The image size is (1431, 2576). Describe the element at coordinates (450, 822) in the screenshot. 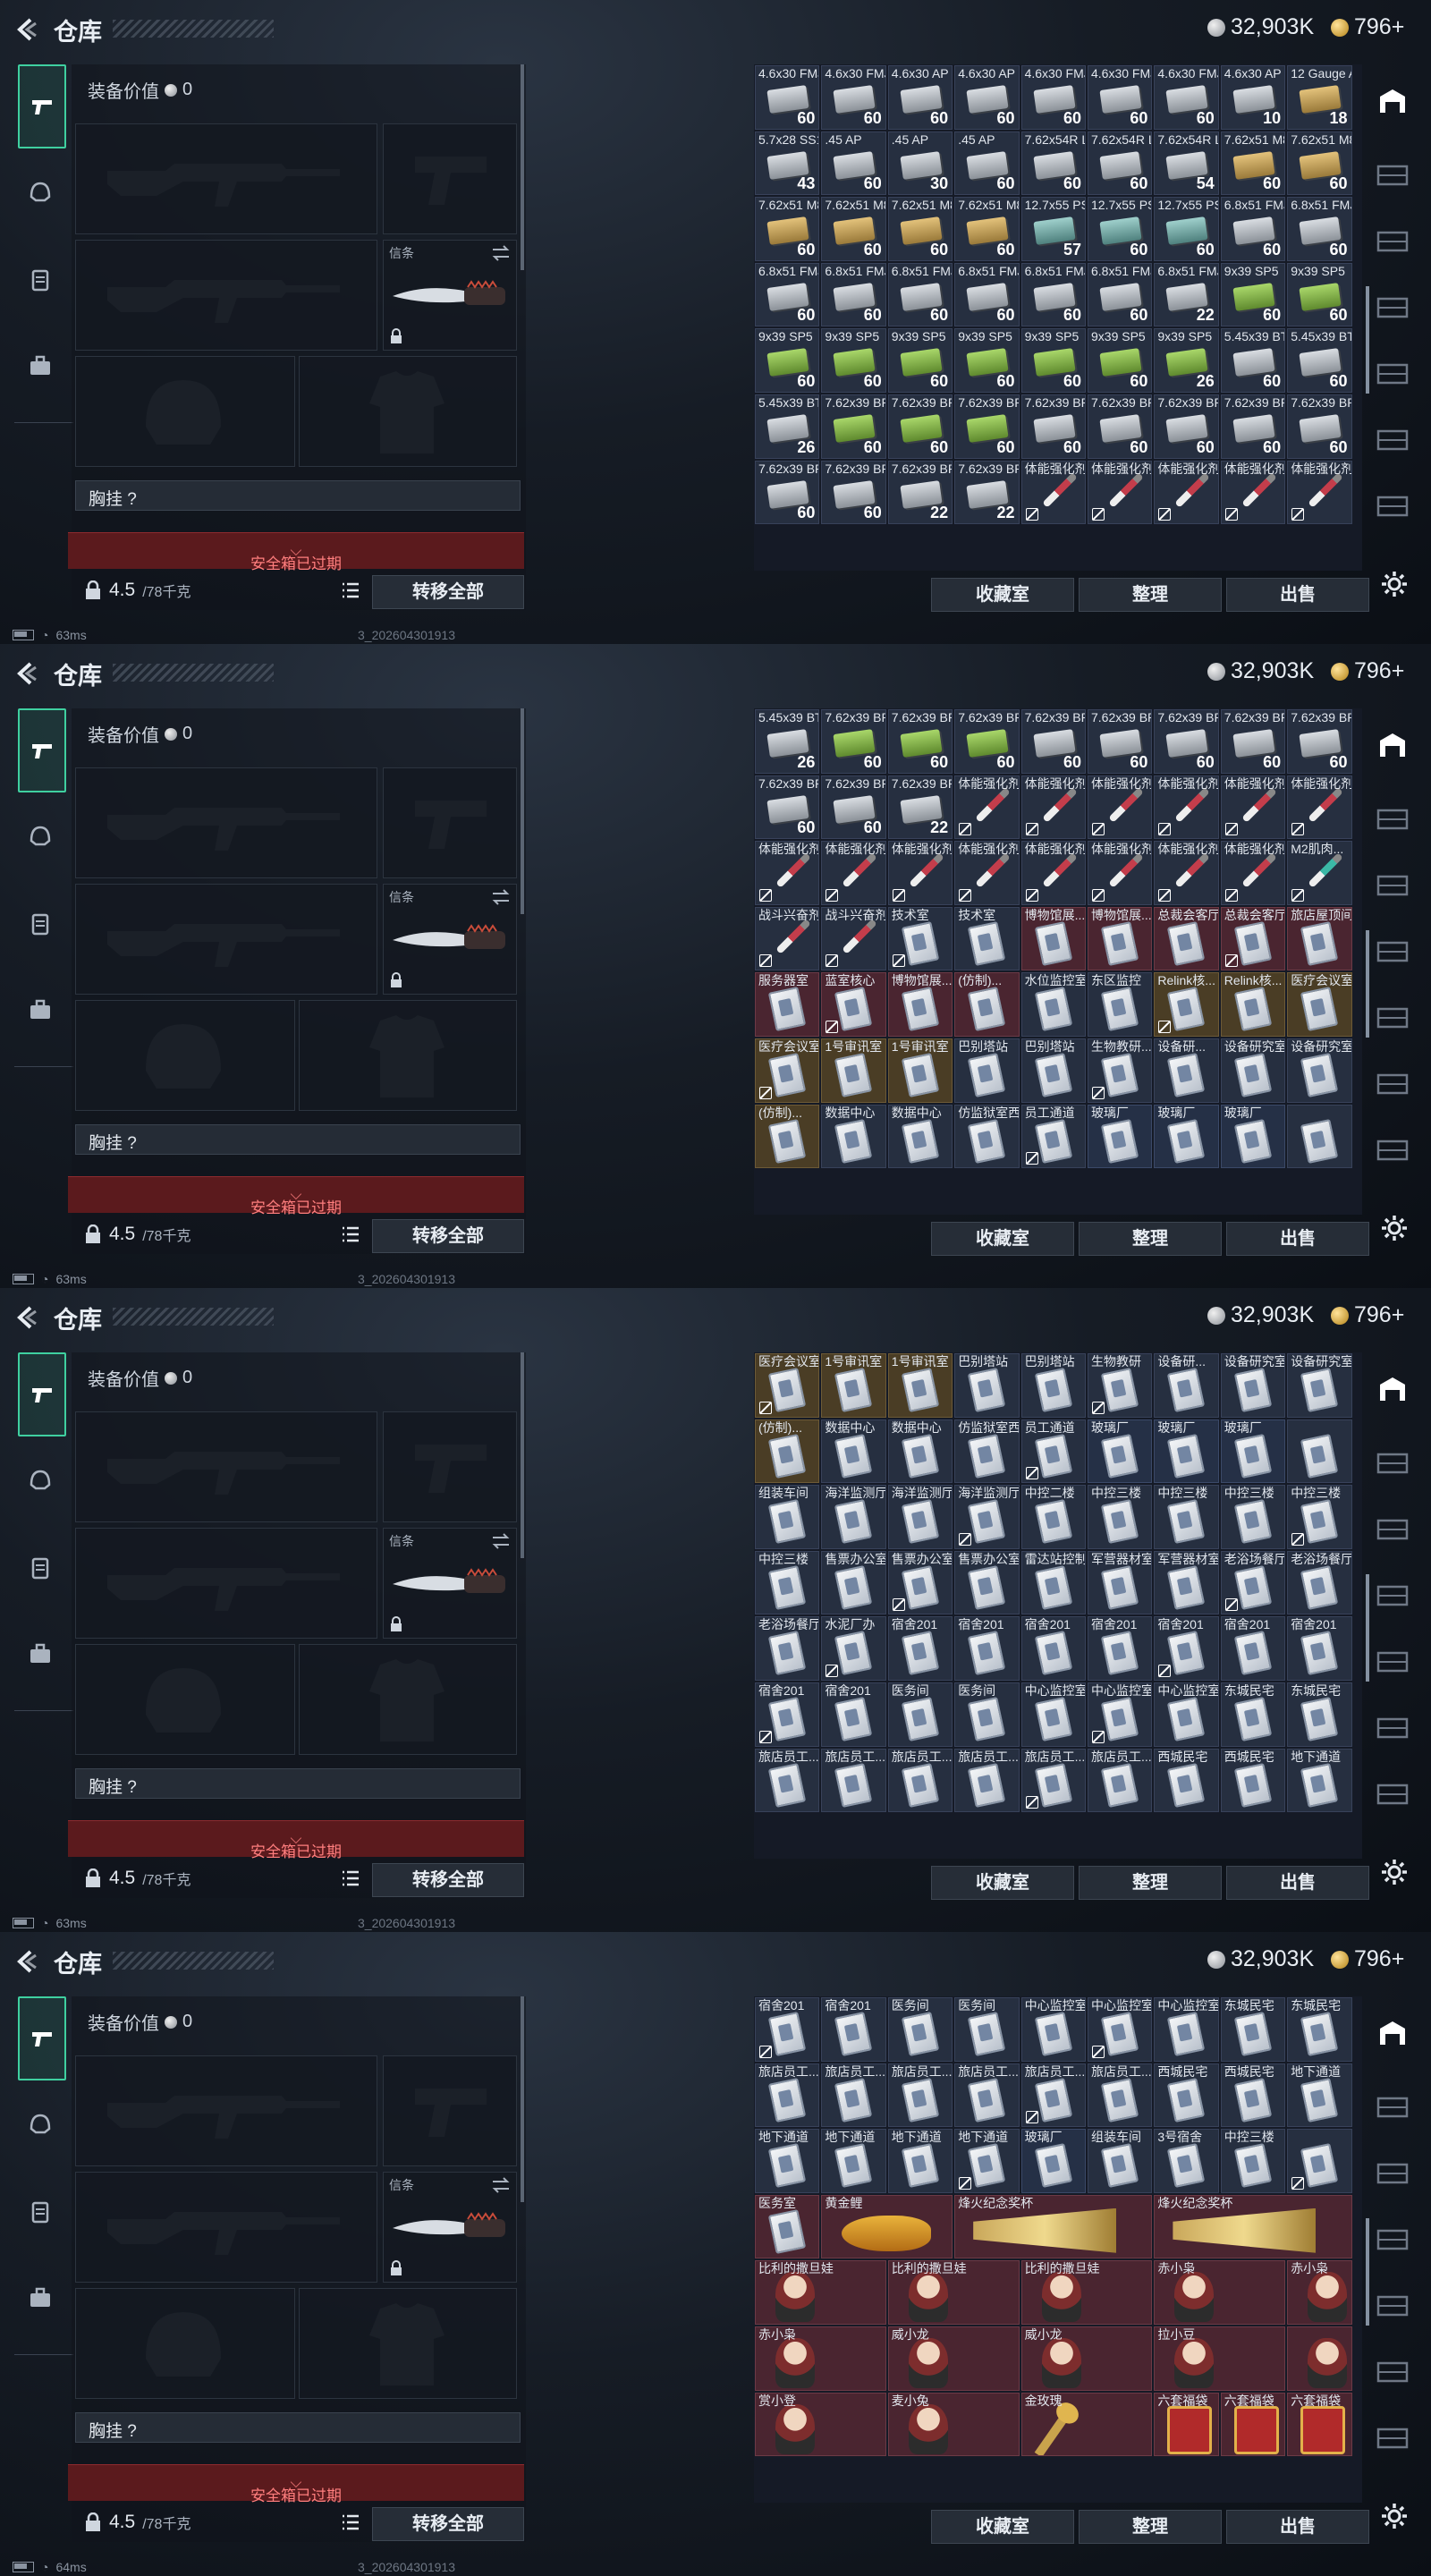

I see `pistol-slot` at that location.